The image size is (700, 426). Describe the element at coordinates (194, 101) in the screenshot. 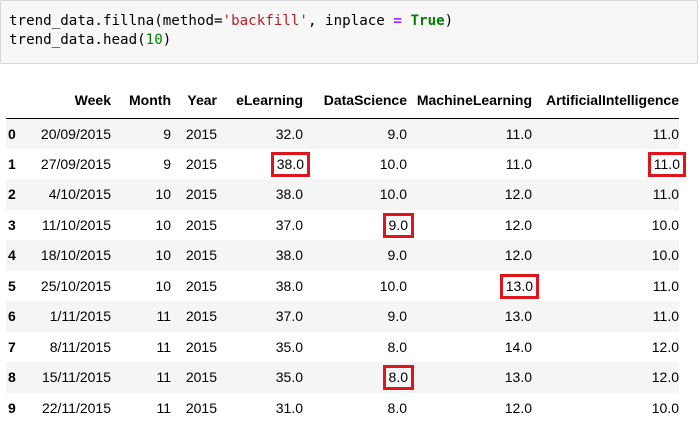

I see `column-header-year: Year` at that location.